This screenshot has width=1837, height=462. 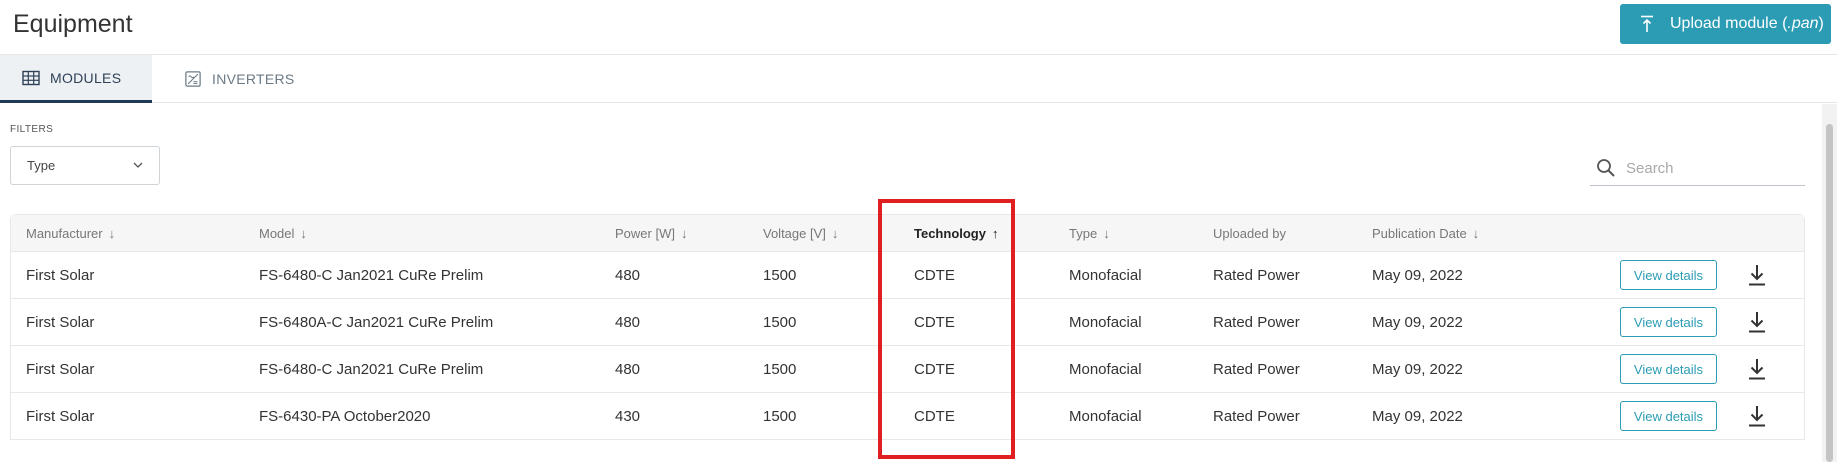 I want to click on tab-inverters-label: INVERTERS, so click(x=253, y=79).